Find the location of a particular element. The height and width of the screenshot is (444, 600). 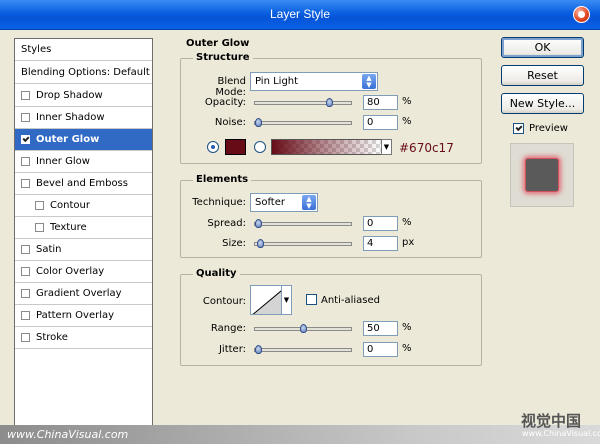

jitter-label: Jitter: is located at coordinates (232, 349).